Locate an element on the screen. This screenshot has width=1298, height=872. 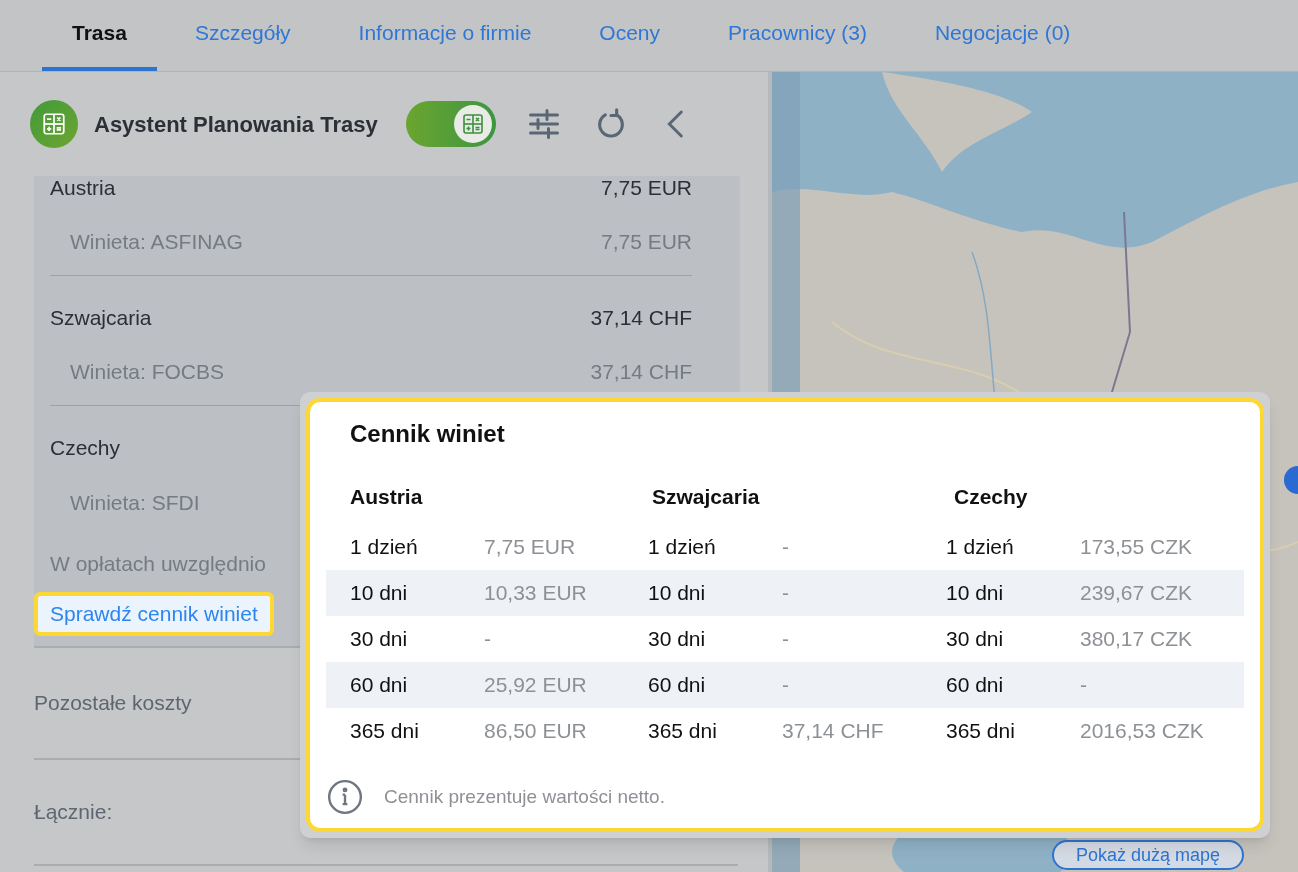
tab: Negocjacje (0) is located at coordinates (1002, 35).